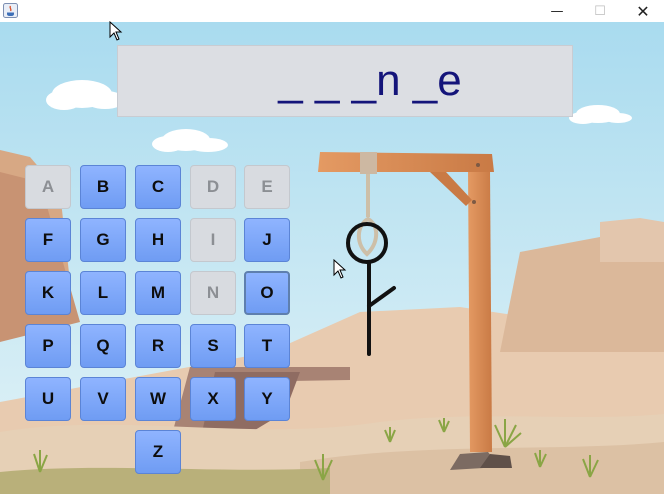 The height and width of the screenshot is (494, 664). I want to click on minimize-icon: —, so click(557, 11).